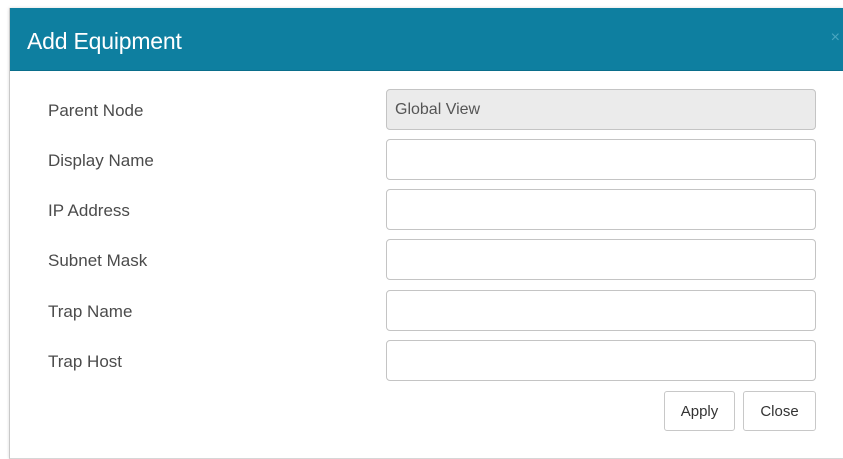 The width and height of the screenshot is (843, 459). What do you see at coordinates (104, 41) in the screenshot?
I see `dialog-title: Add Equipment` at bounding box center [104, 41].